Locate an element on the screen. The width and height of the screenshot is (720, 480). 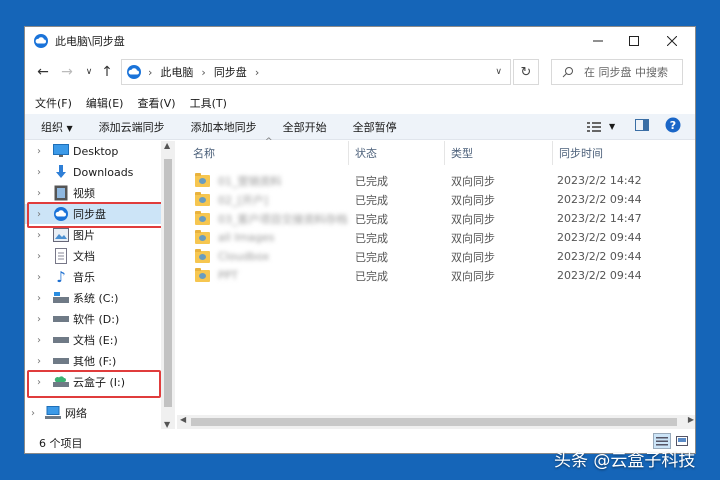
file-row: PPT 已完成 双向同步 2023/2/2 09:44 is located at coordinates (436, 275).